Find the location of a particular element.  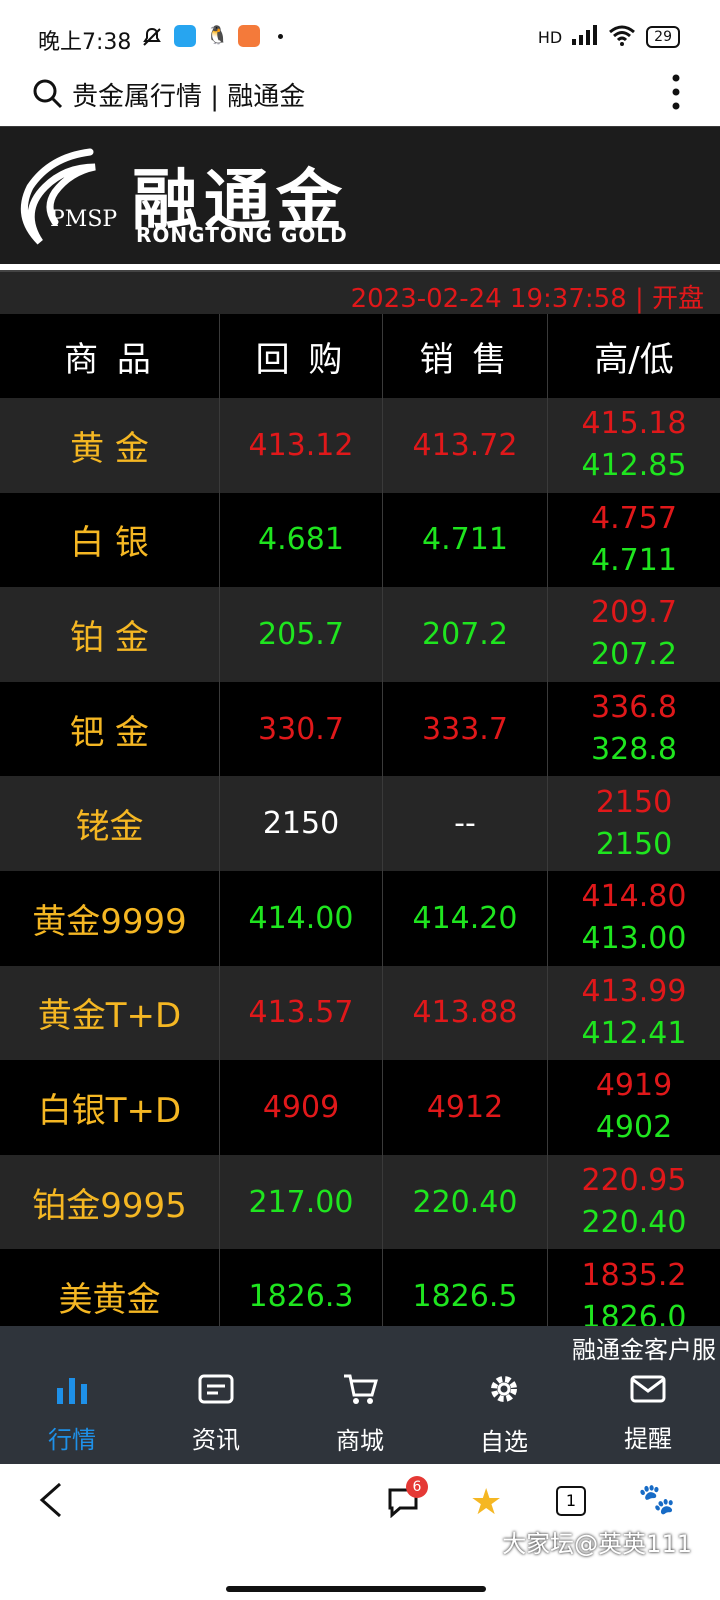

low-price: 328.8 is located at coordinates (634, 750).